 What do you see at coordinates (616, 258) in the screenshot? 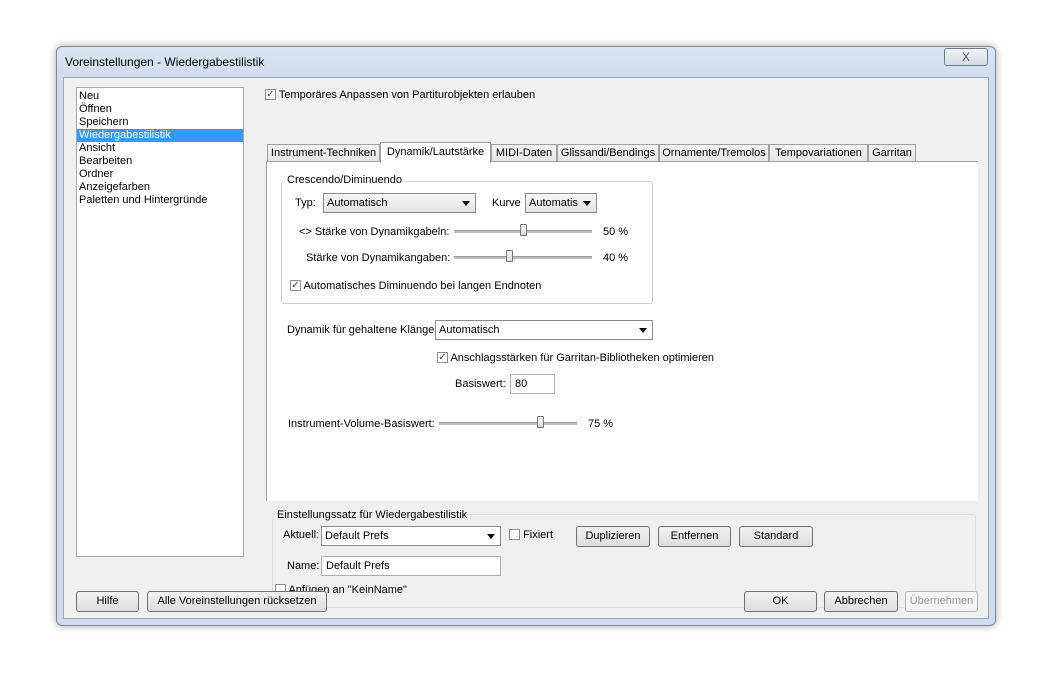
I see `angaben-value: 40 %` at bounding box center [616, 258].